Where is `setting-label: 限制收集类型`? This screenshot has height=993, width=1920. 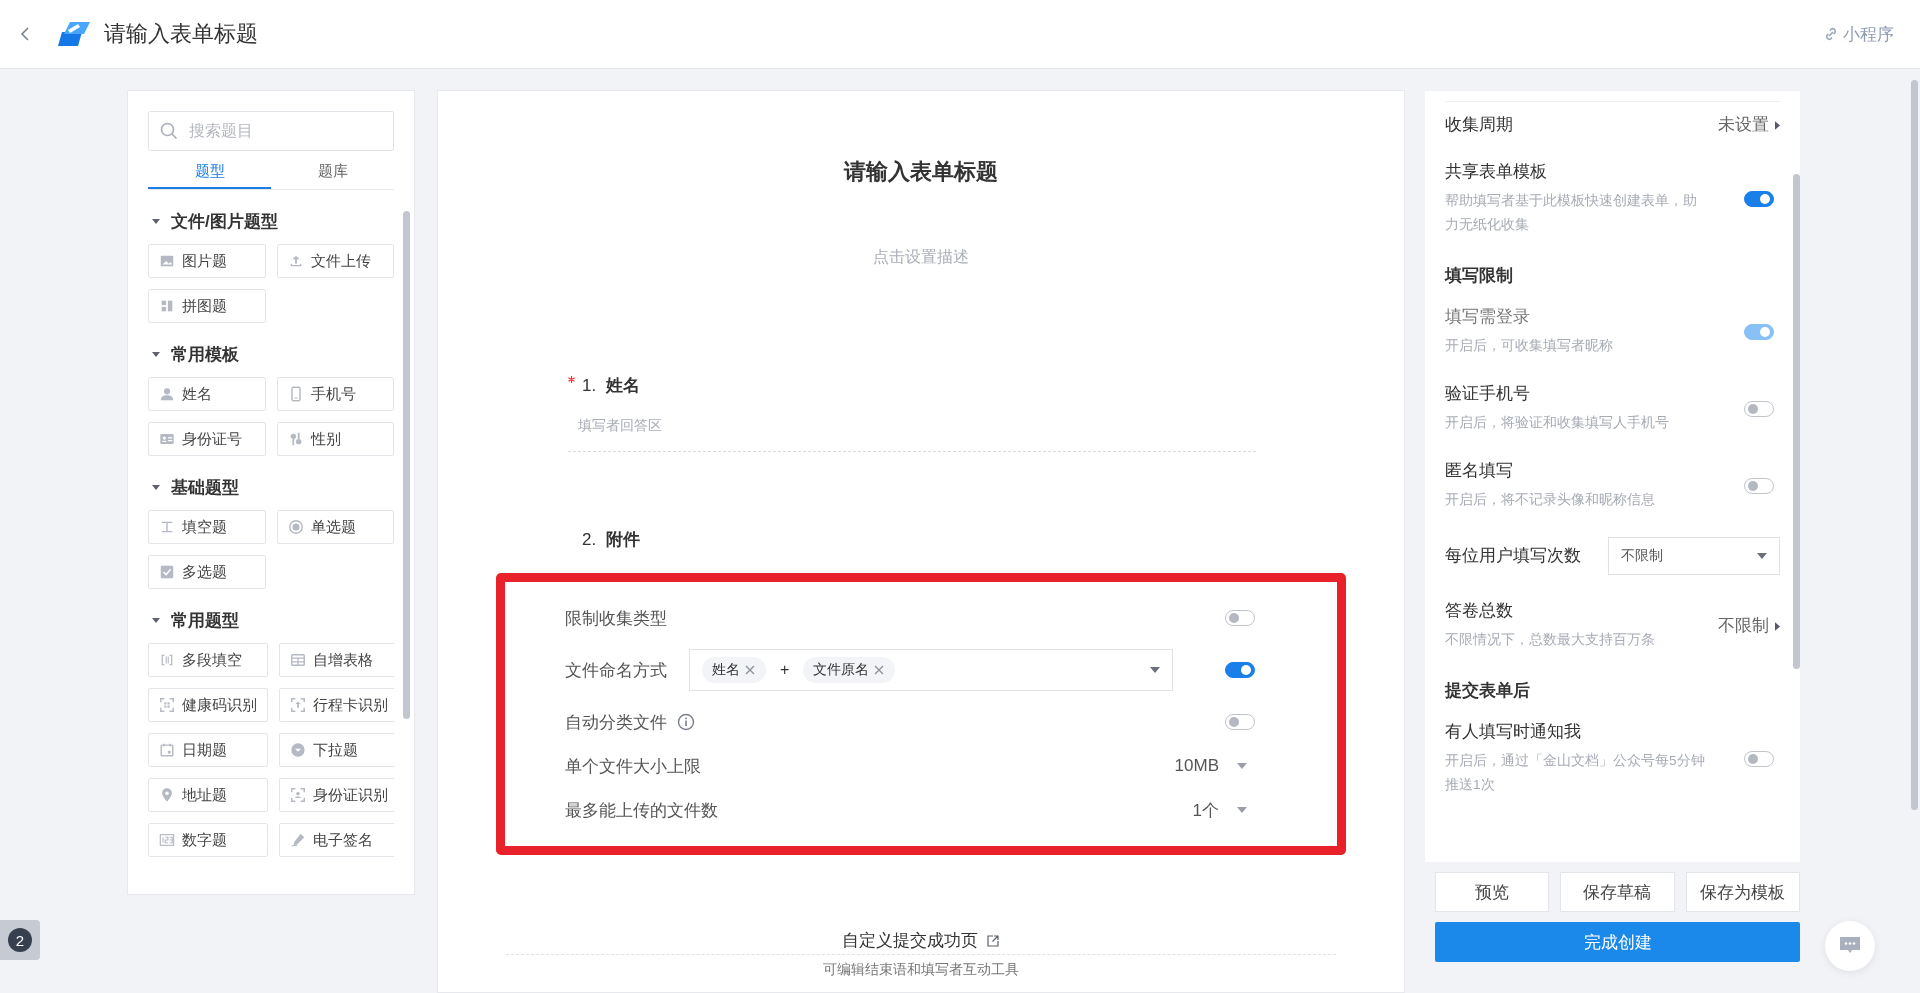
setting-label: 限制收集类型 is located at coordinates (616, 618).